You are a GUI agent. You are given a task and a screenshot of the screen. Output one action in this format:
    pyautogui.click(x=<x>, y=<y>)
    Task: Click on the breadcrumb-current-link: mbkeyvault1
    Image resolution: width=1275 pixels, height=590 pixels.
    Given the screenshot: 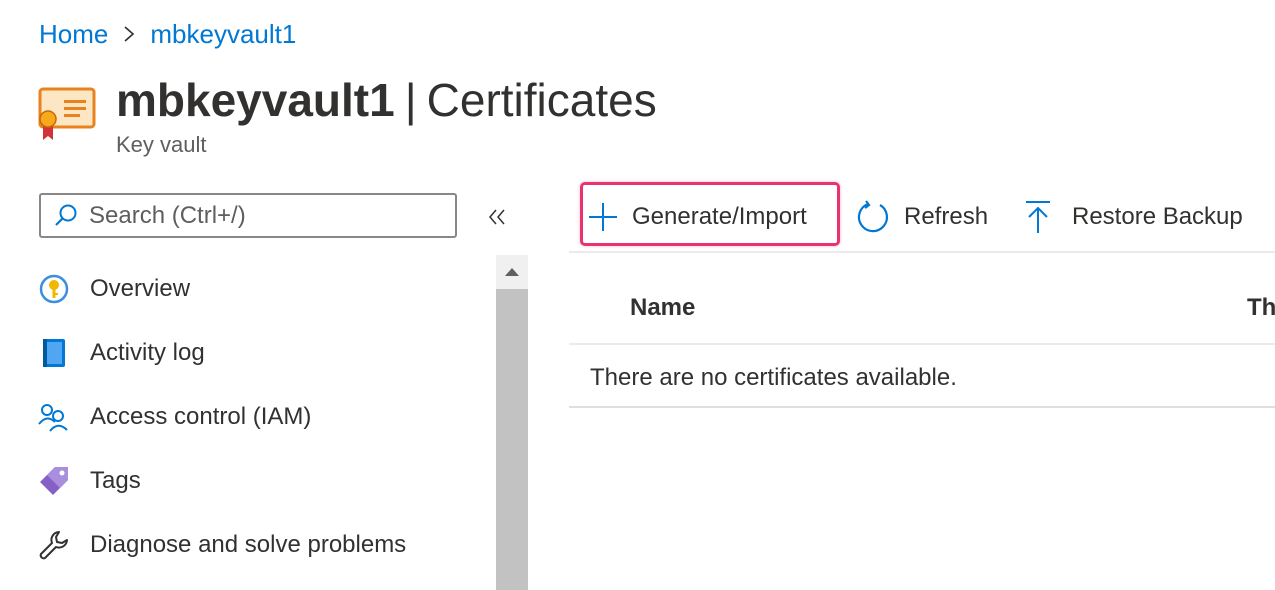 What is the action you would take?
    pyautogui.click(x=223, y=34)
    